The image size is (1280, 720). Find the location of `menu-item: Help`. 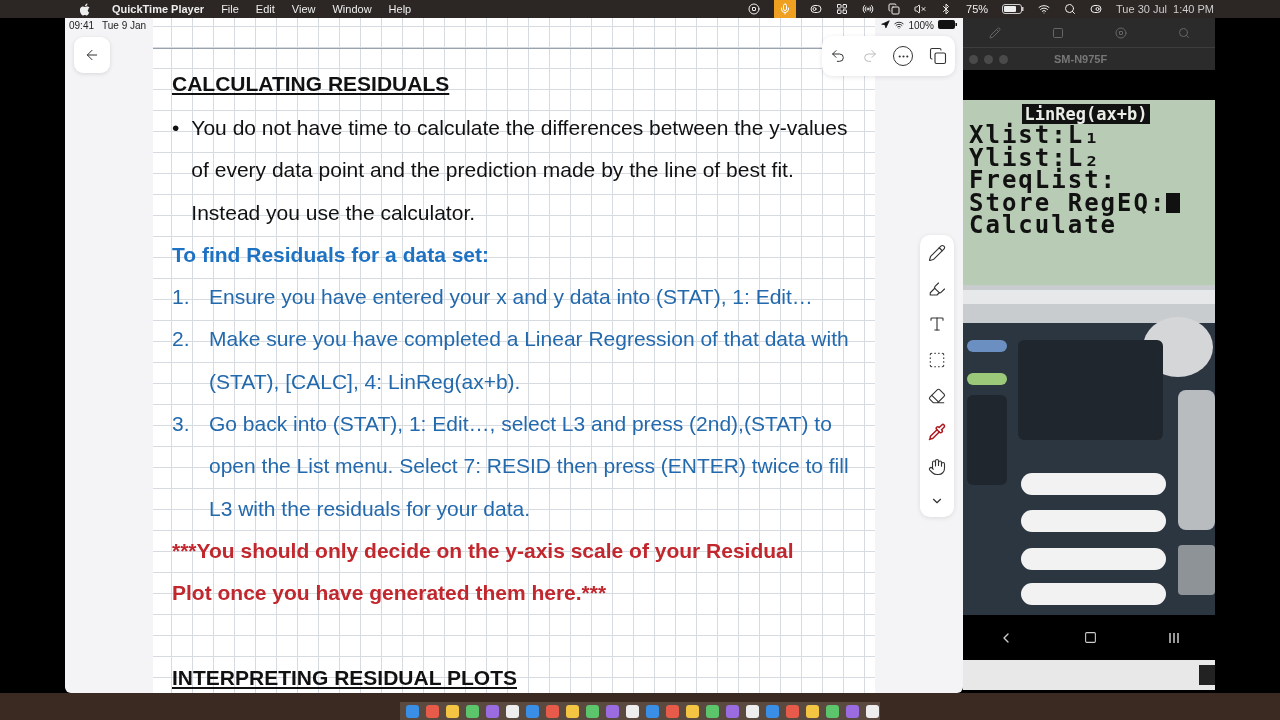

menu-item: Help is located at coordinates (400, 9).